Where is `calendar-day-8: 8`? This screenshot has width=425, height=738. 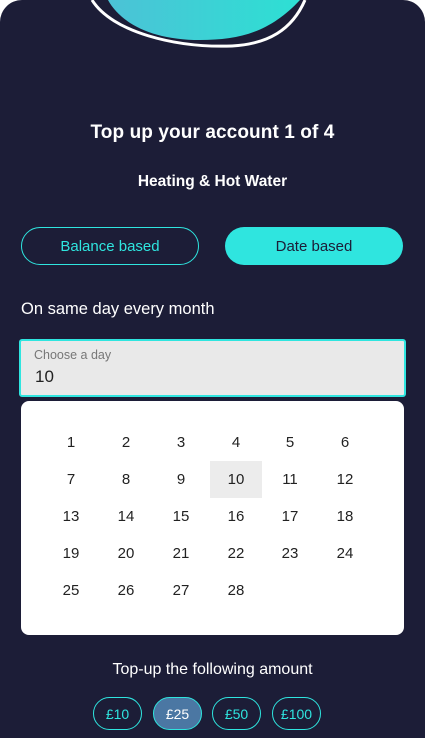
calendar-day-8: 8 is located at coordinates (126, 479).